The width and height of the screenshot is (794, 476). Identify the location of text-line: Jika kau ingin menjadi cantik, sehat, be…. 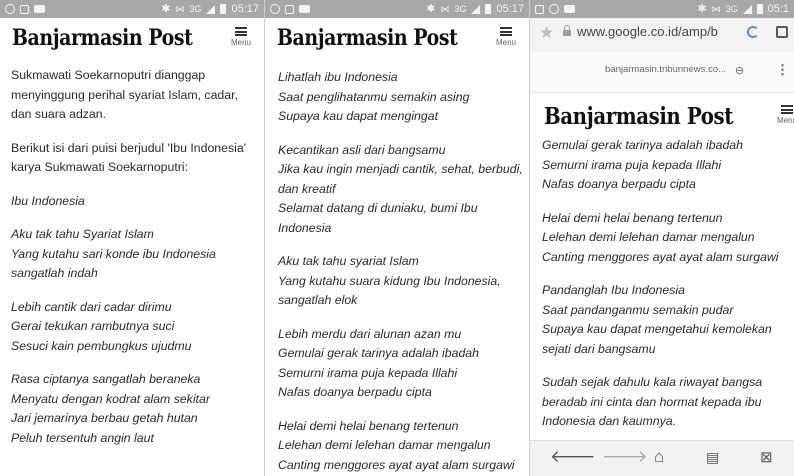
(400, 169).